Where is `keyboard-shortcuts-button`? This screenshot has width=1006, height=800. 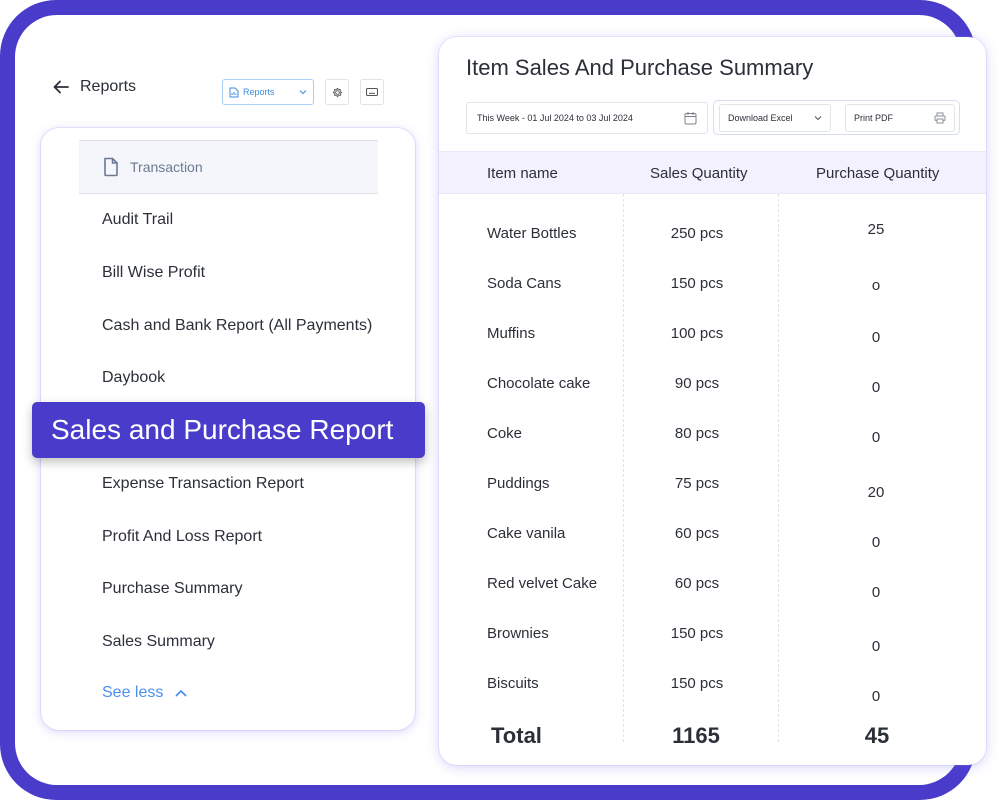
keyboard-shortcuts-button is located at coordinates (372, 92).